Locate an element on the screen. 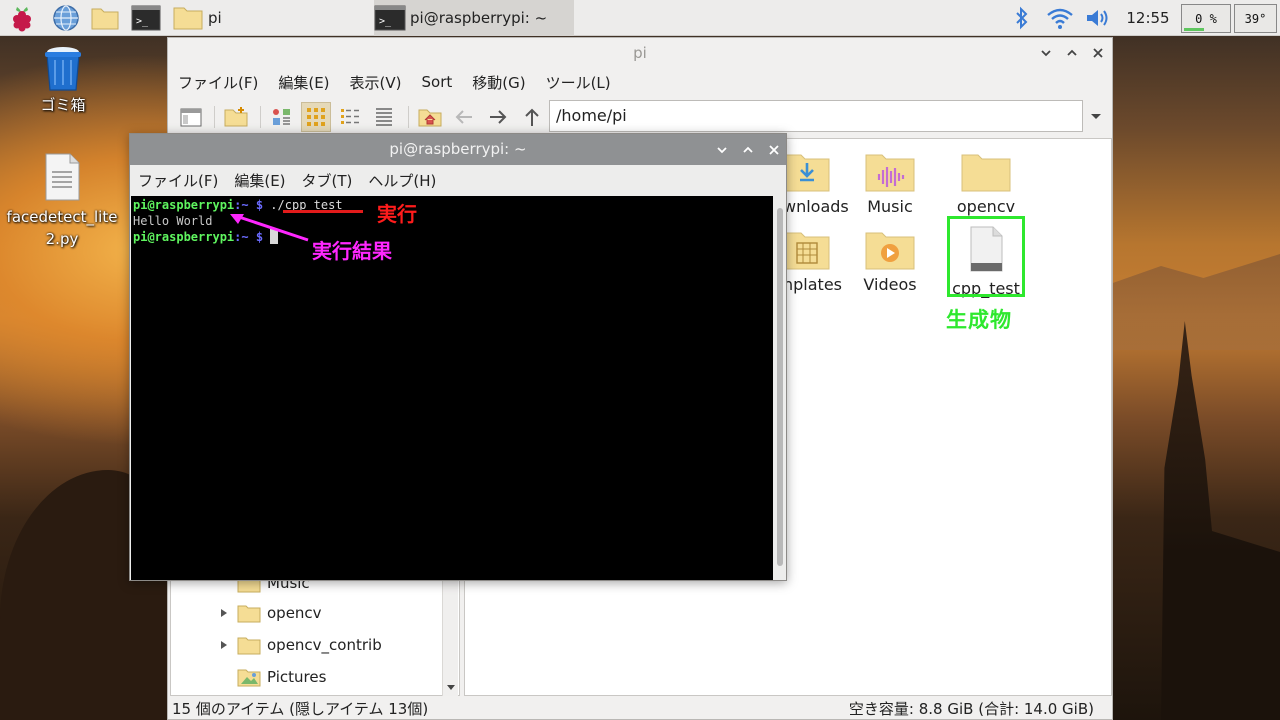  music-folder-icon is located at coordinates (890, 173).